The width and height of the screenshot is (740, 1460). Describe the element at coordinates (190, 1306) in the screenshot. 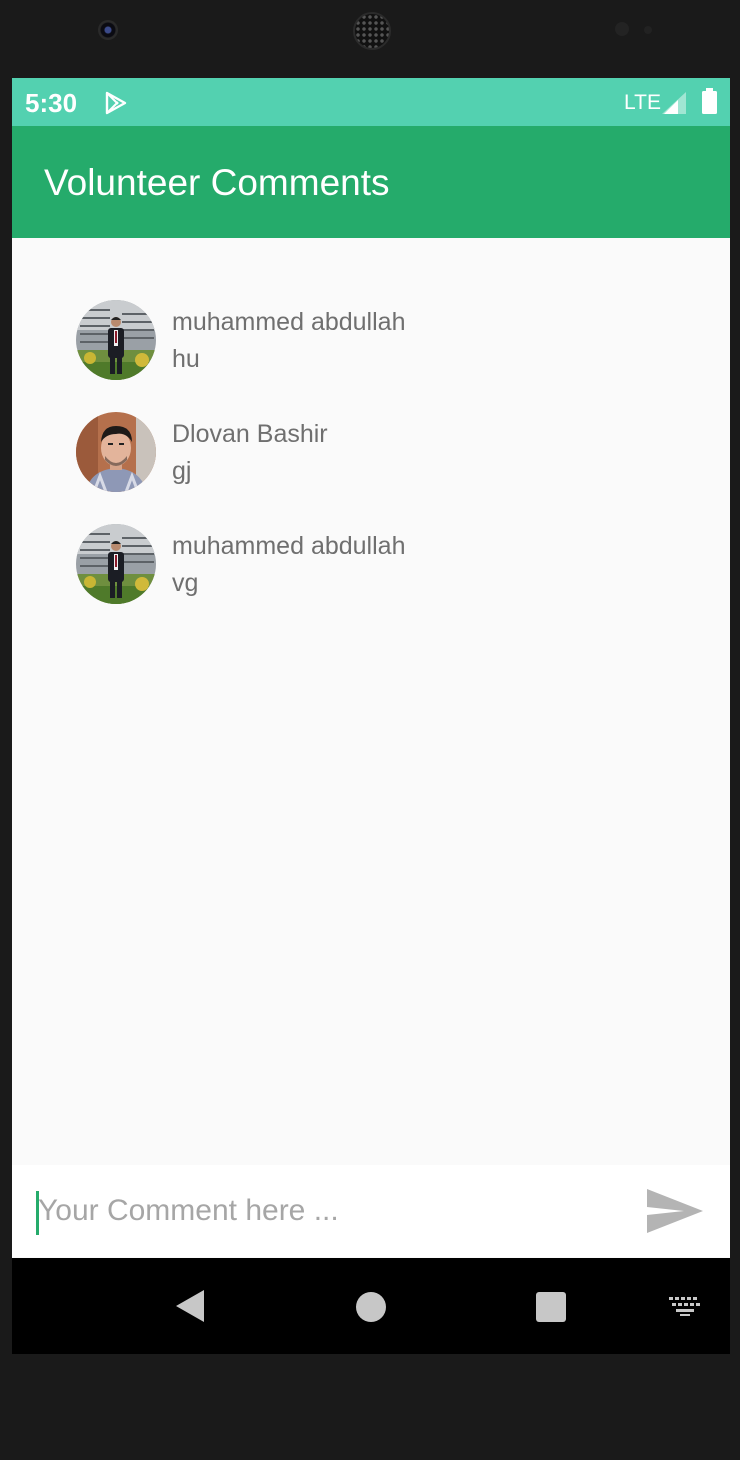

I see `back-icon` at that location.